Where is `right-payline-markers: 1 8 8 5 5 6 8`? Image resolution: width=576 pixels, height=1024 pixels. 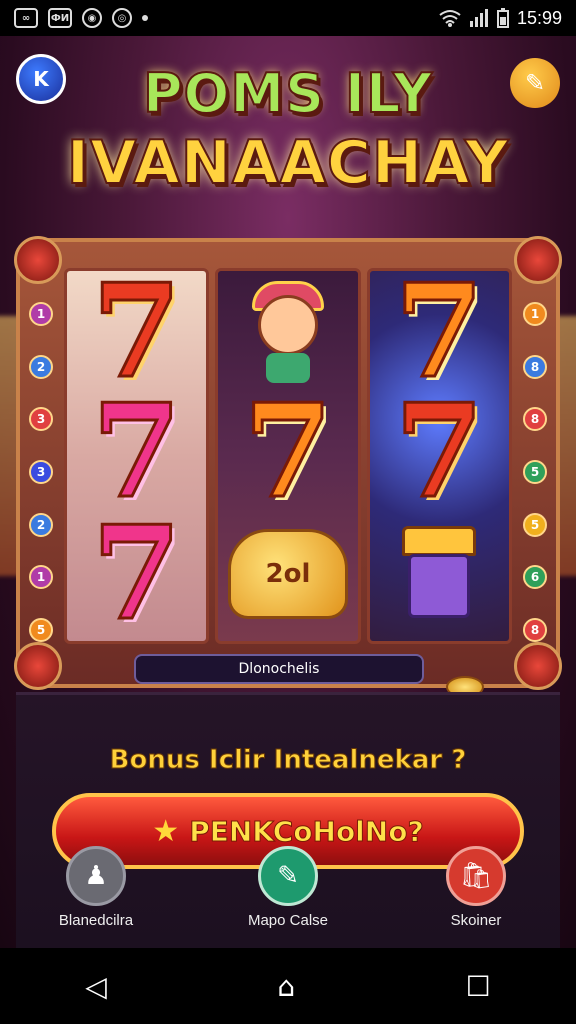
right-payline-markers: 1 8 8 5 5 6 8 is located at coordinates (535, 472).